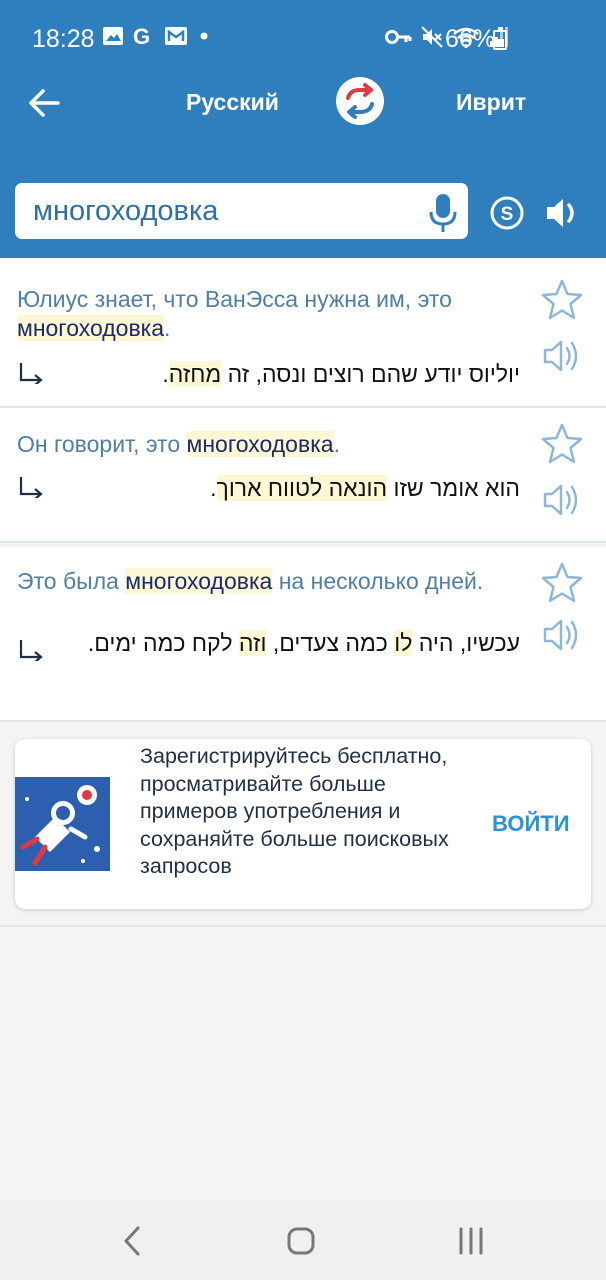 The height and width of the screenshot is (1280, 606). What do you see at coordinates (223, 211) in the screenshot?
I see `search-input` at bounding box center [223, 211].